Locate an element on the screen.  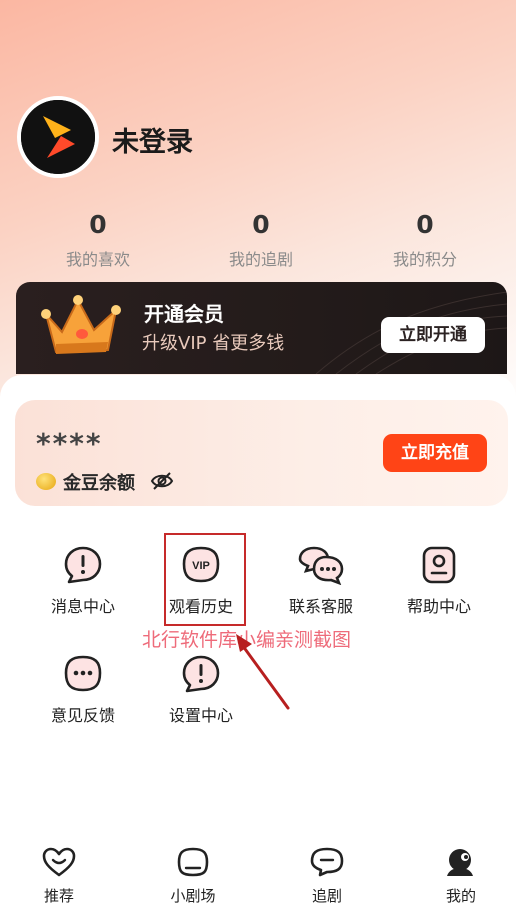
grid-feedback: 意见反馈 is located at coordinates (83, 690).